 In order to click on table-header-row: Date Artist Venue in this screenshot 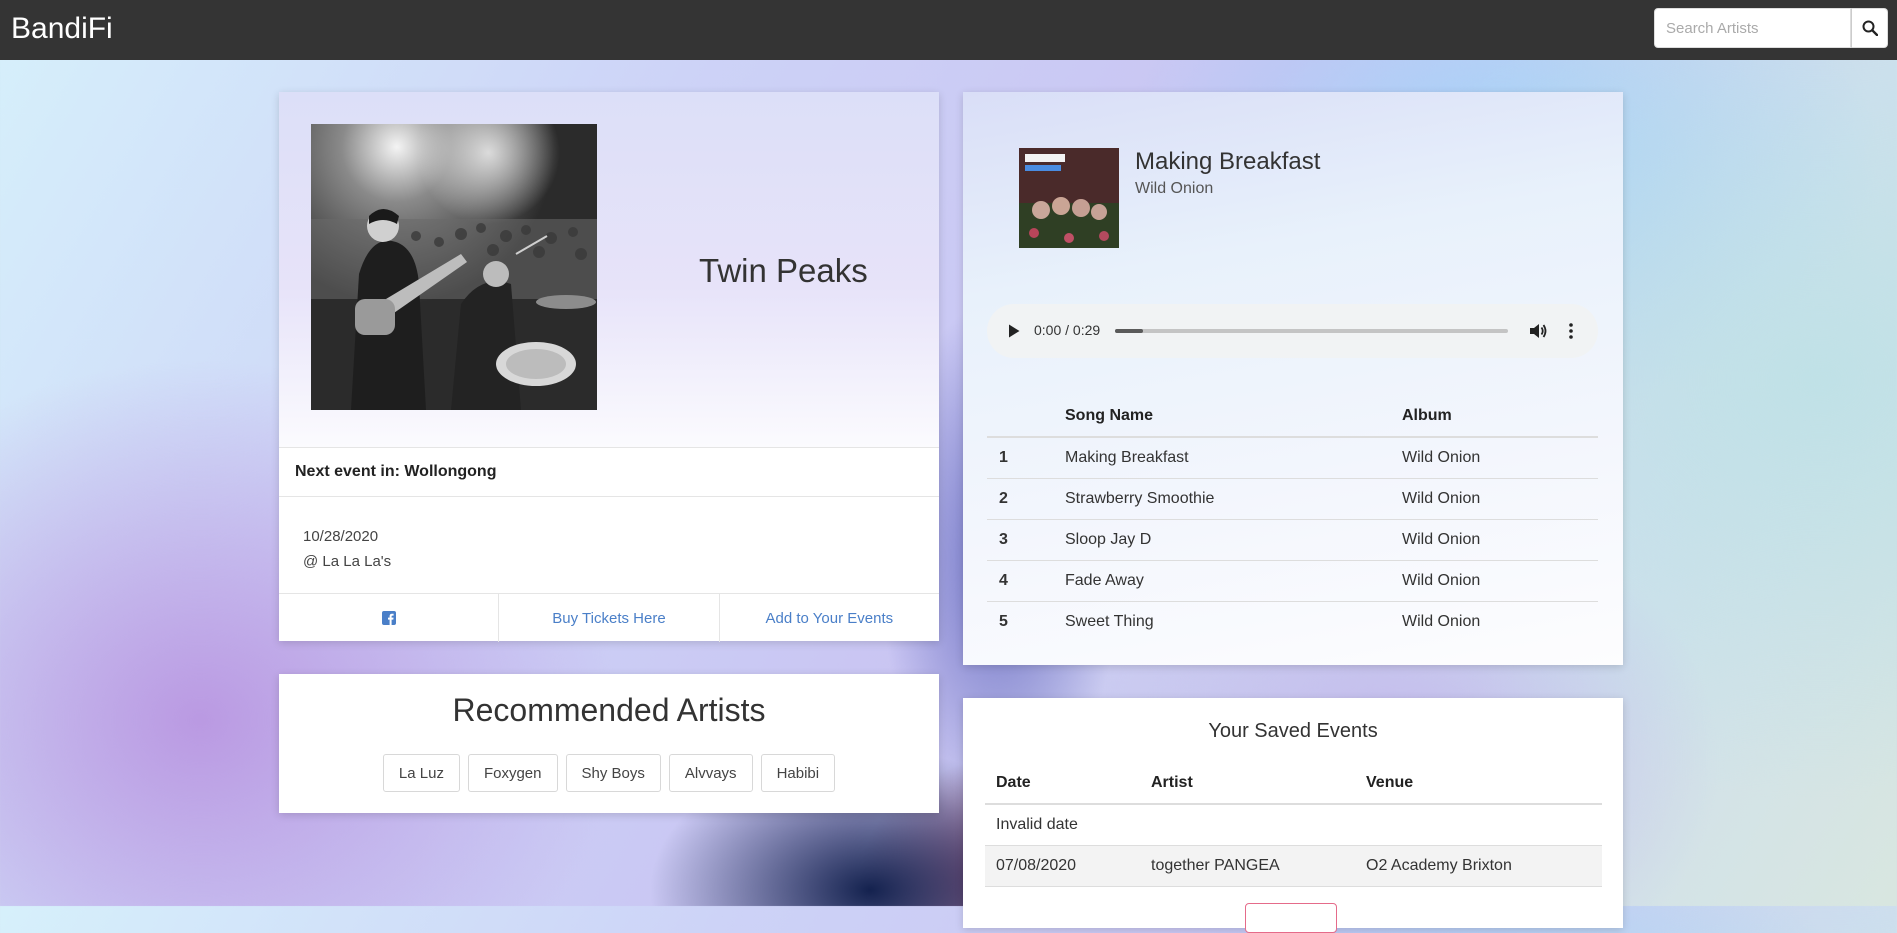, I will do `click(1293, 784)`.